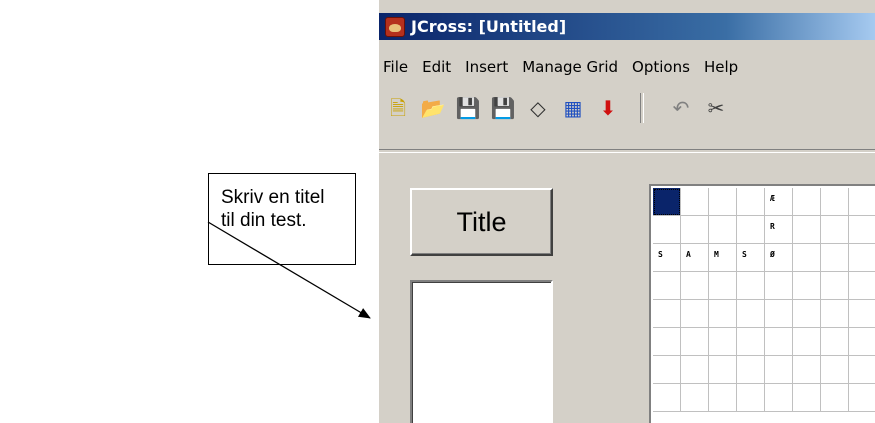 The height and width of the screenshot is (423, 875). I want to click on new-file-button: 🗎, so click(398, 108).